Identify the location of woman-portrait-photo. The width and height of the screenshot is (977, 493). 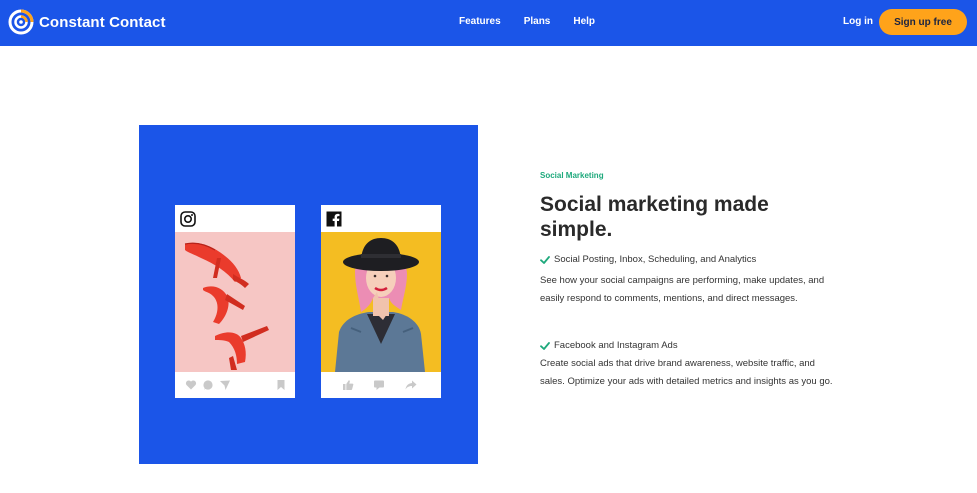
(381, 302).